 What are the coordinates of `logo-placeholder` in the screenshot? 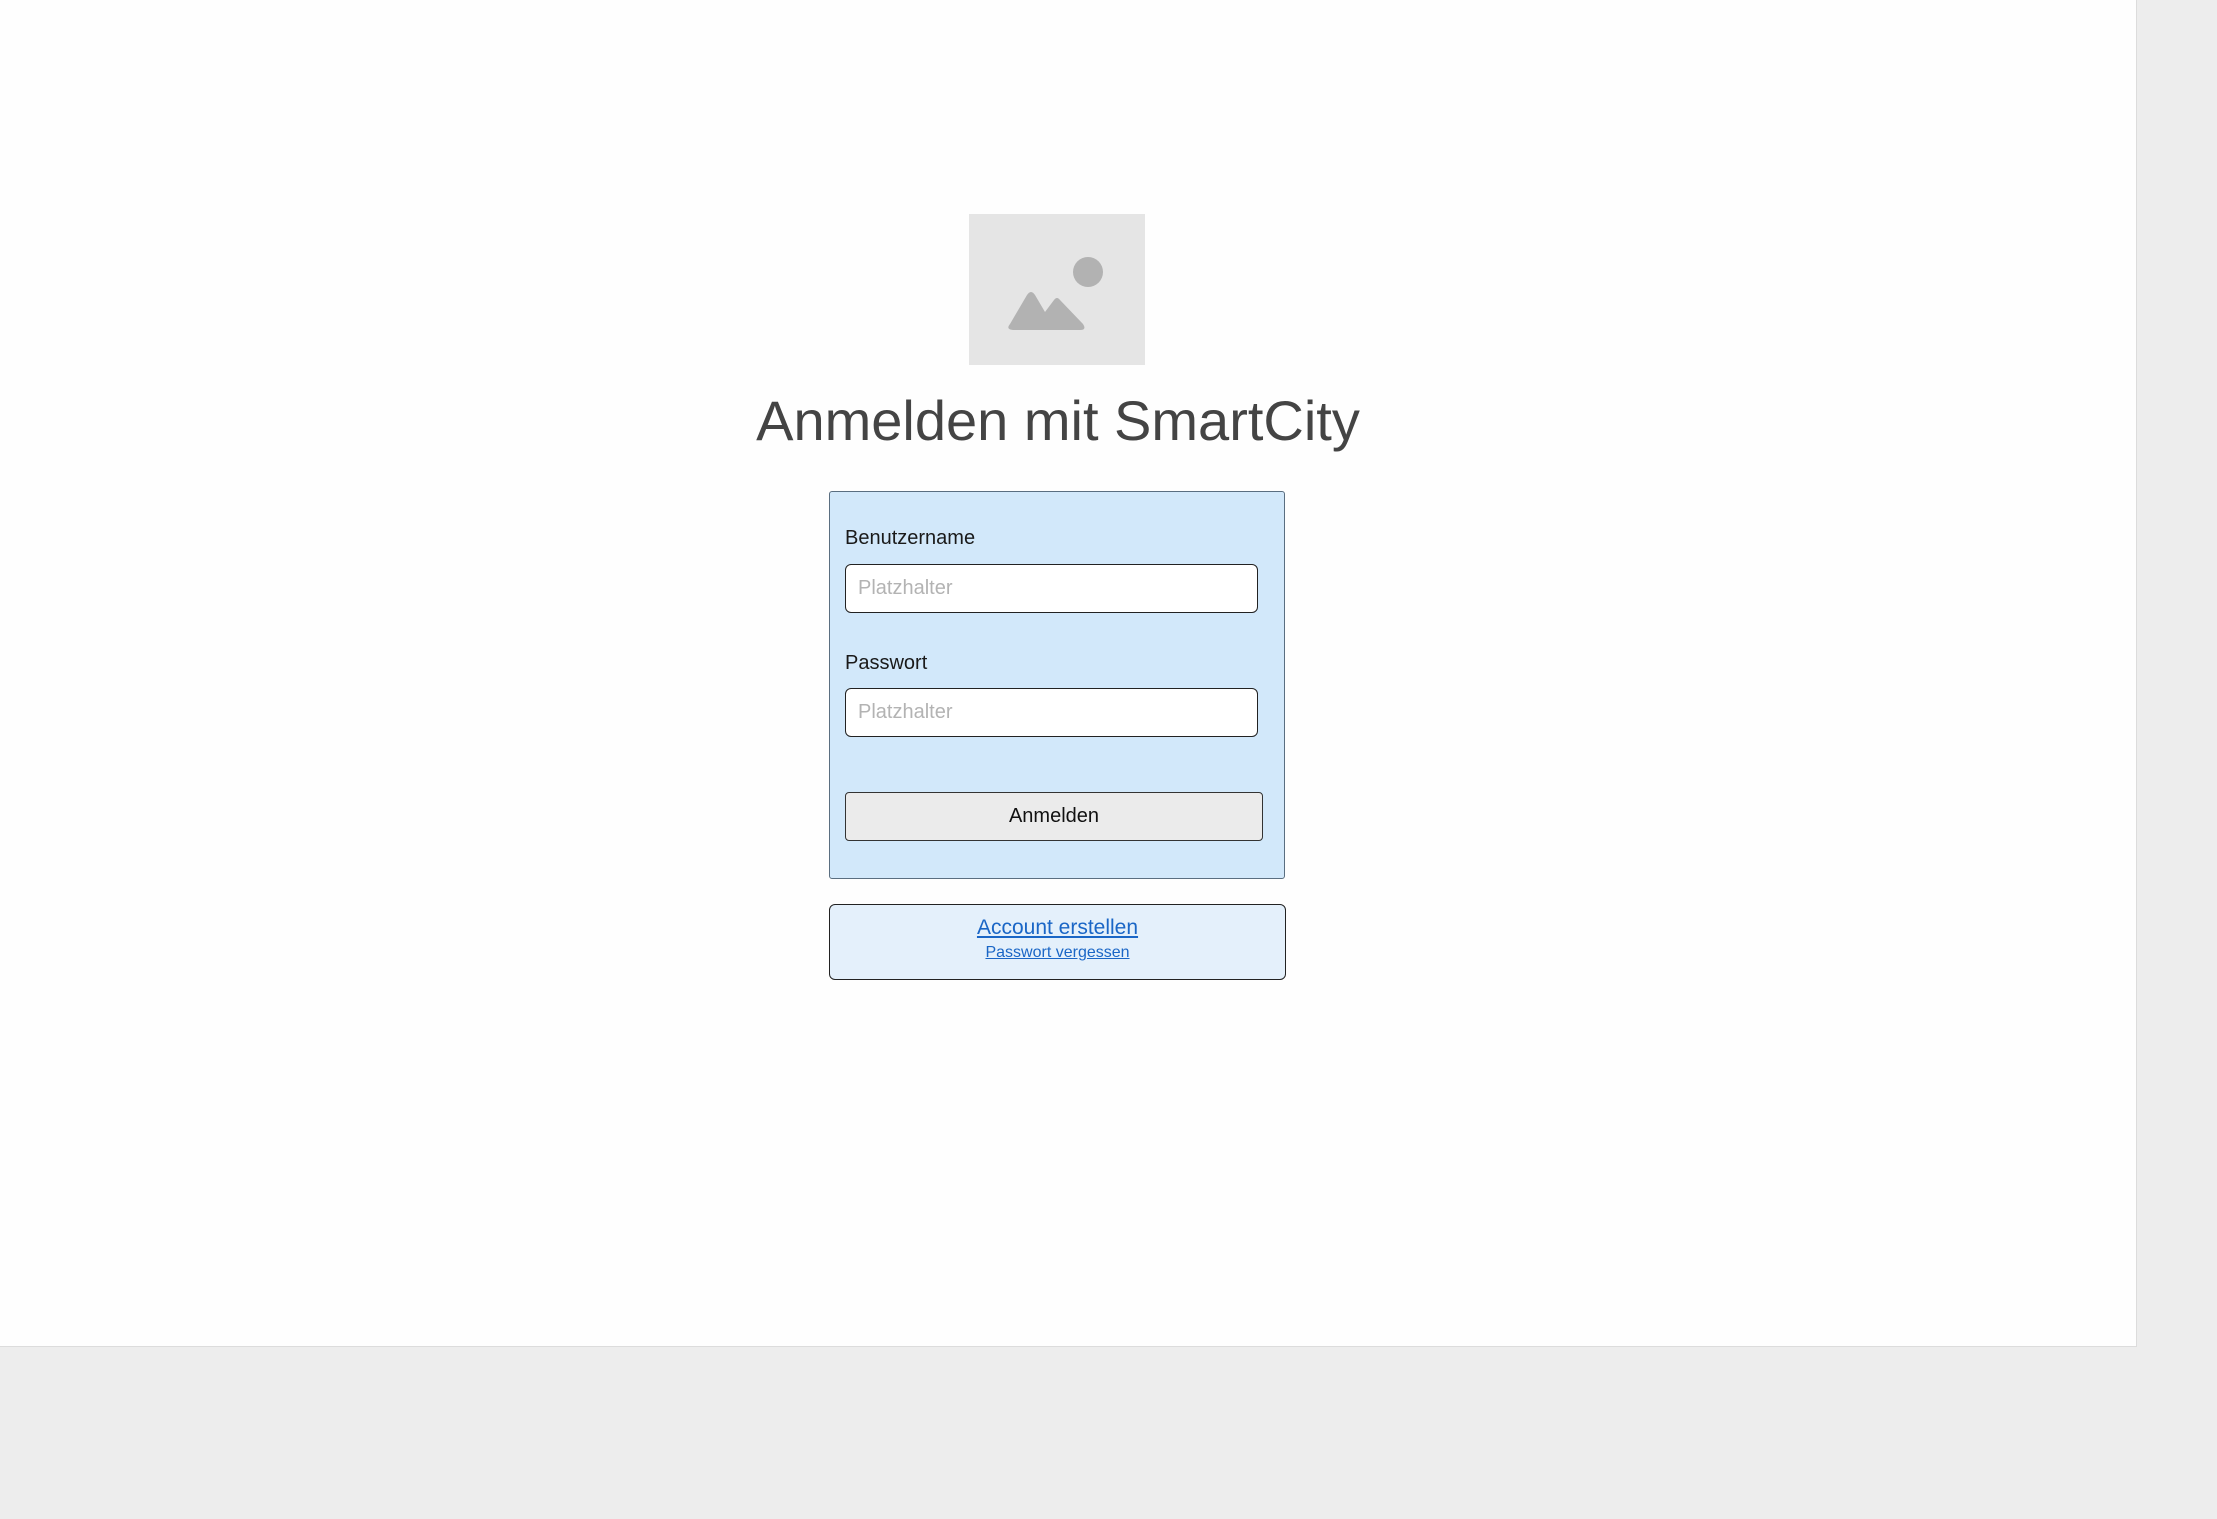 It's located at (1057, 289).